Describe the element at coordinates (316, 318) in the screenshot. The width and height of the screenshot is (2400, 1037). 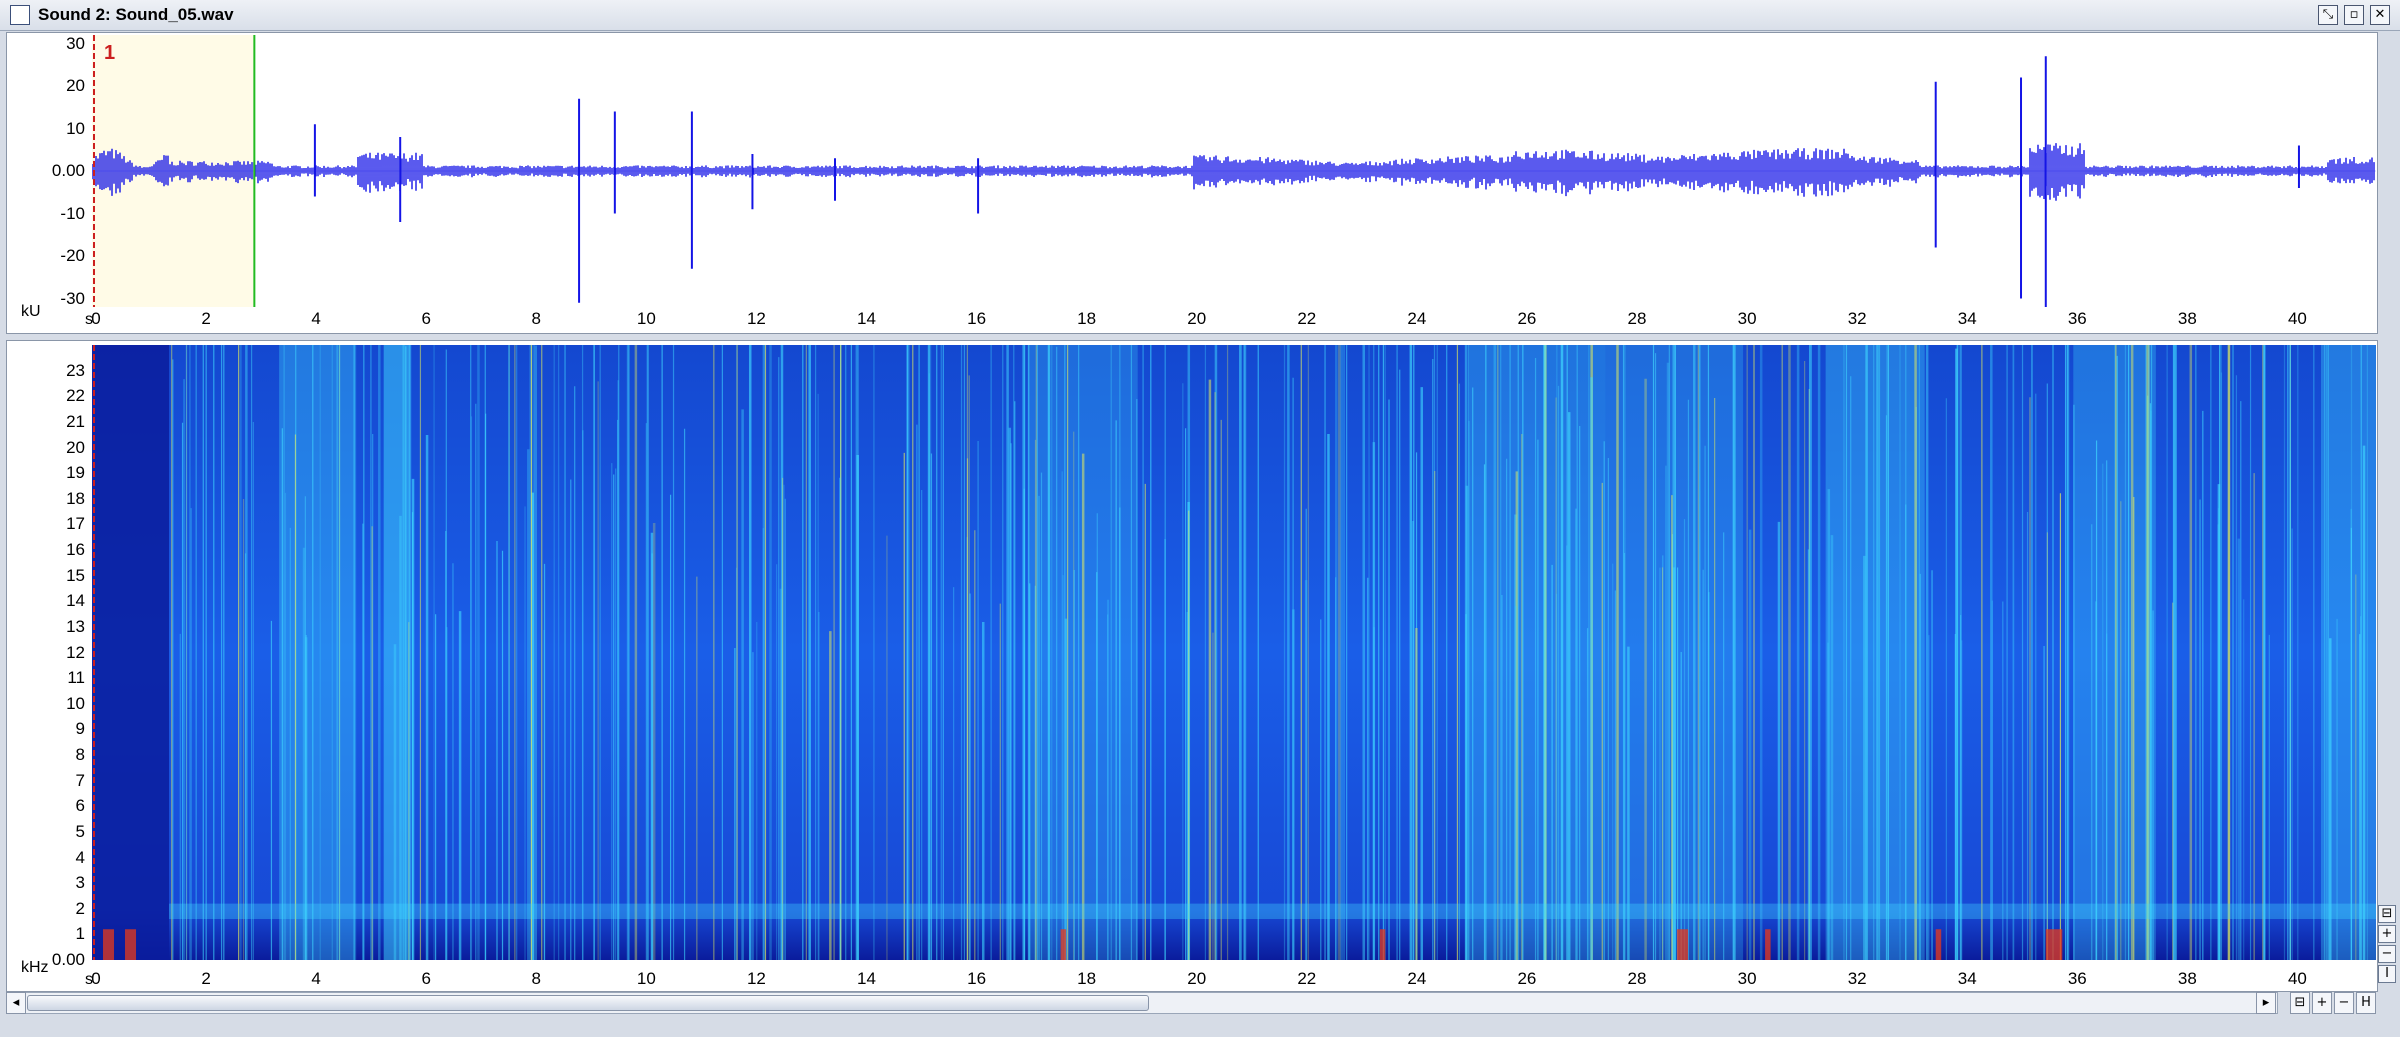
I see `waveform-x-tick: 4` at that location.